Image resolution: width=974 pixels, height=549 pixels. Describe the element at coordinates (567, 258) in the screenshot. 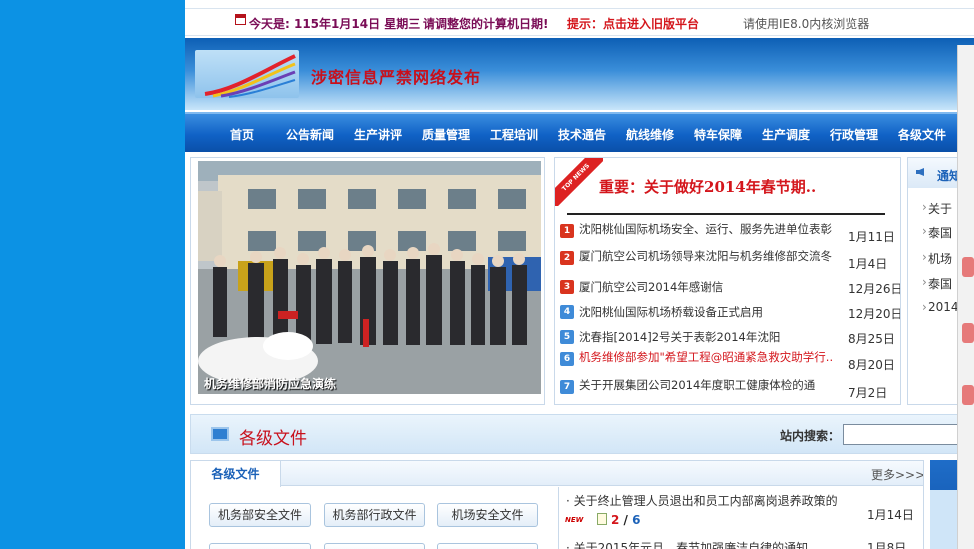

I see `news-rank-badge: 2` at that location.